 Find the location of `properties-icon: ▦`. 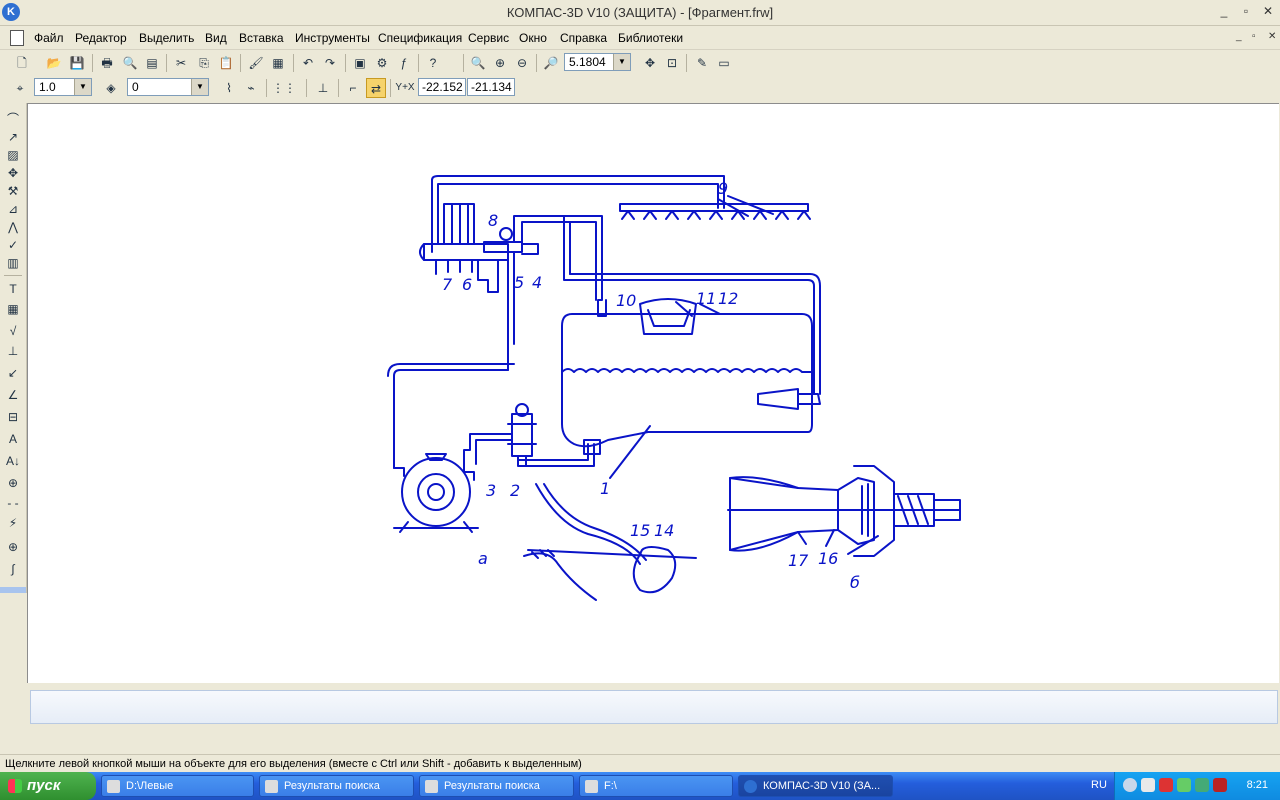

properties-icon: ▦ is located at coordinates (278, 63).